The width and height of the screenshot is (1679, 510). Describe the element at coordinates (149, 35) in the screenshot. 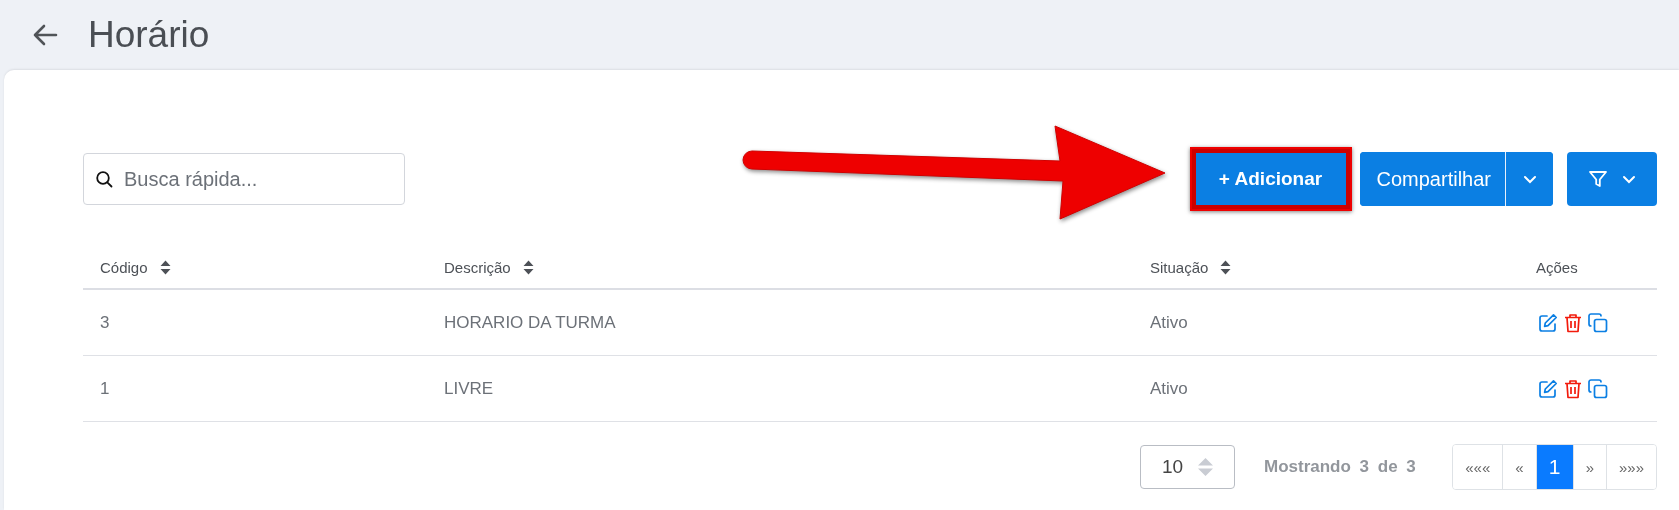

I see `page-title: Horário` at that location.